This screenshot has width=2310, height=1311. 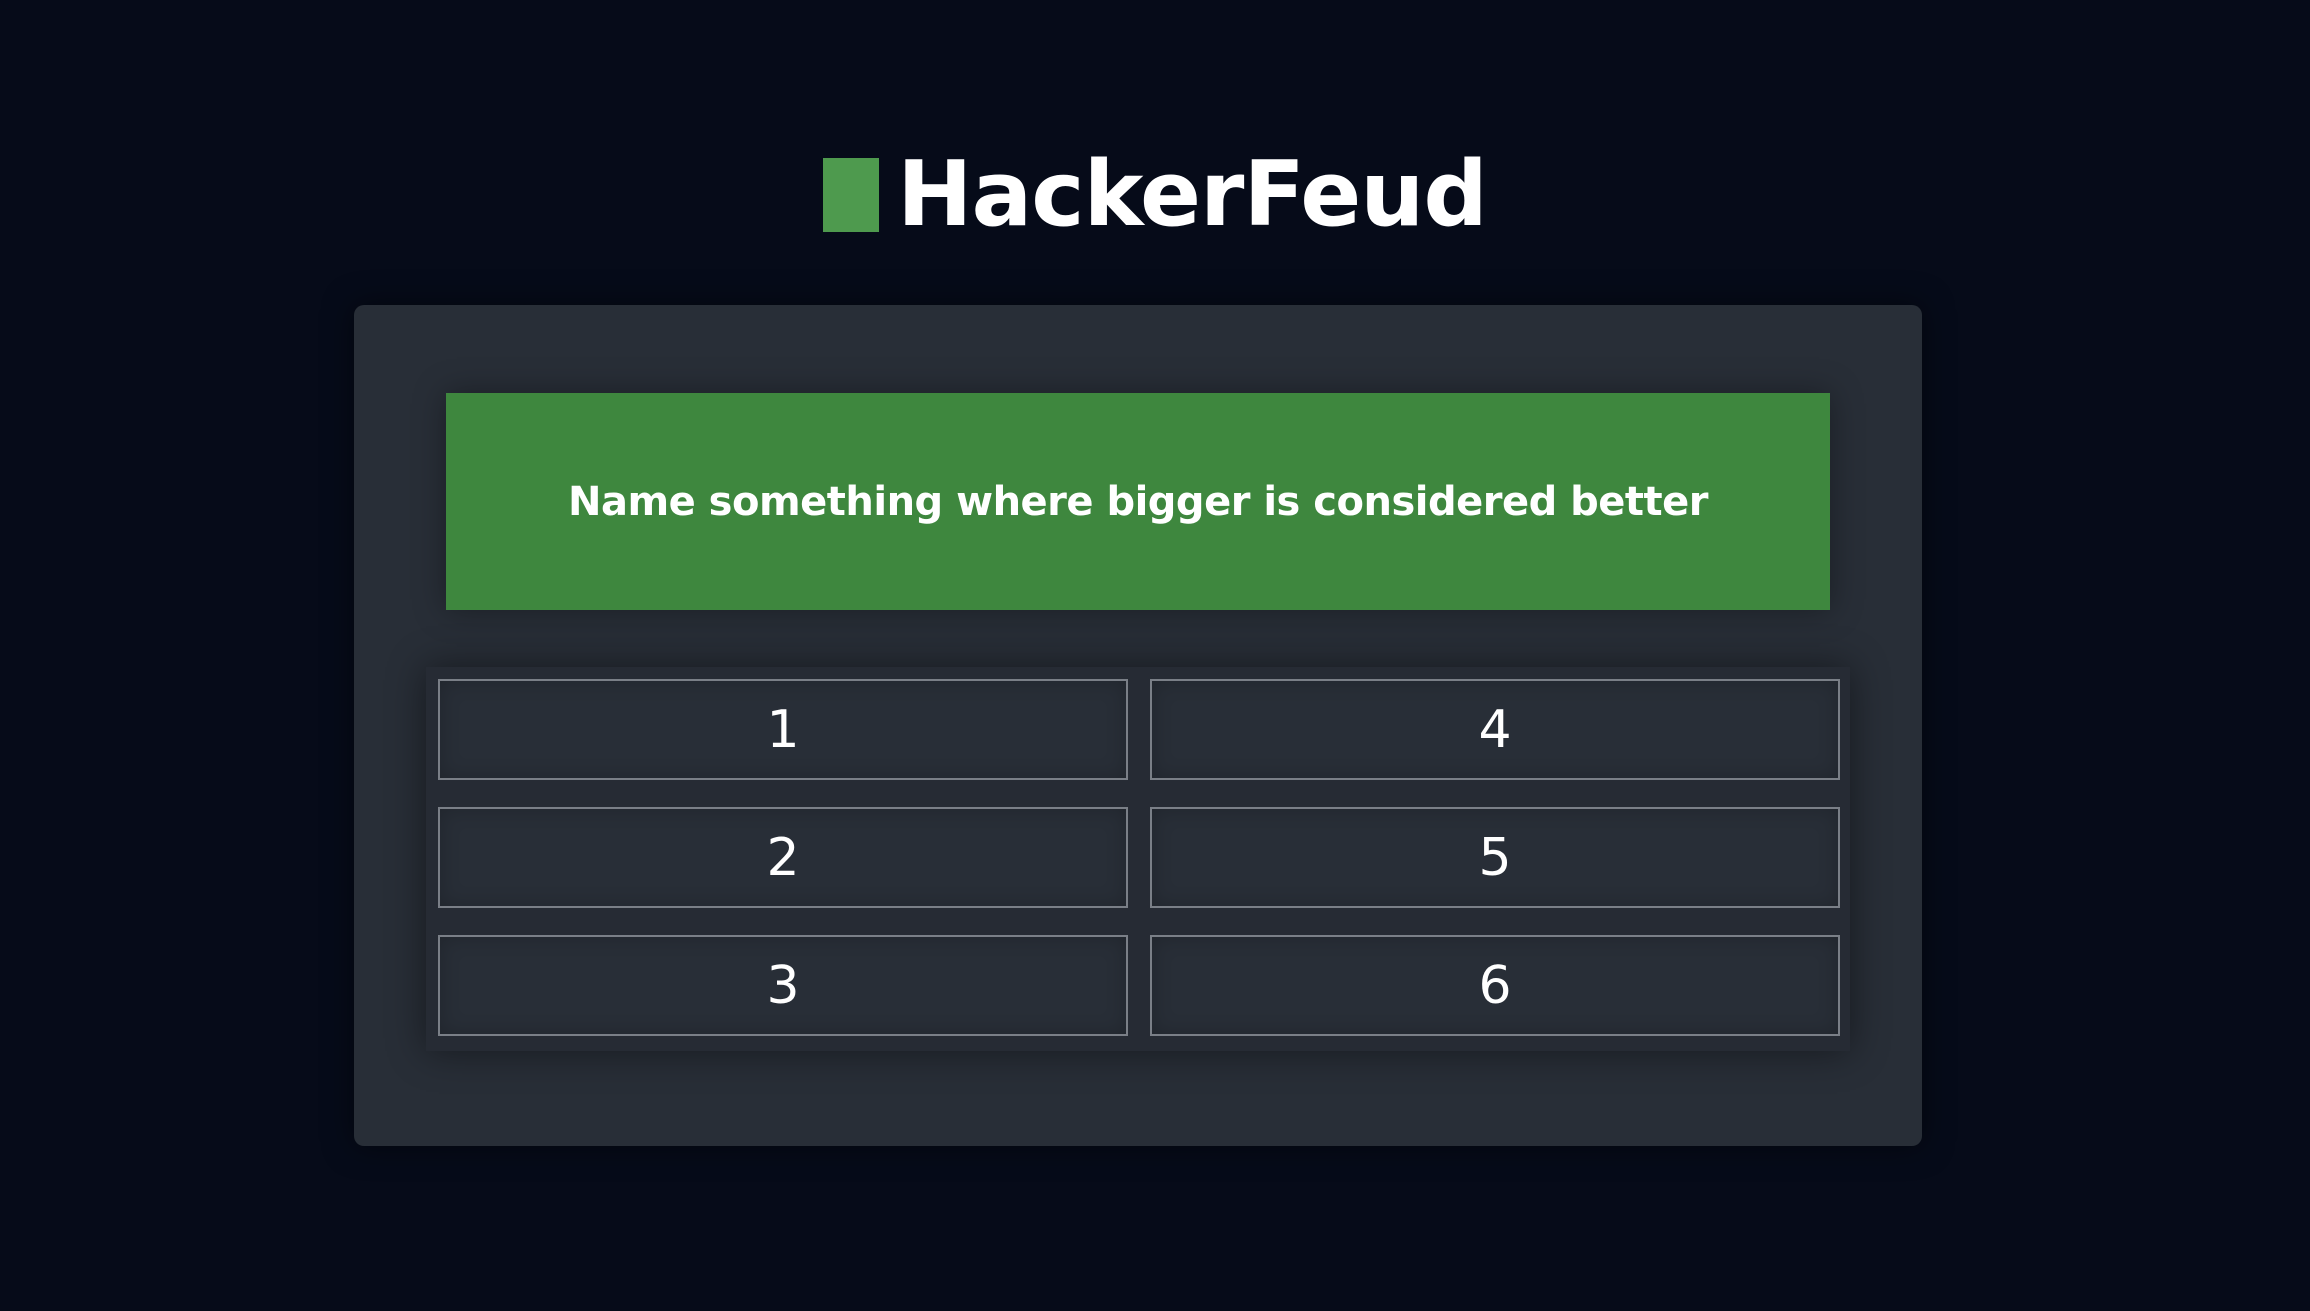 I want to click on answer-slot-2: 2, so click(x=783, y=857).